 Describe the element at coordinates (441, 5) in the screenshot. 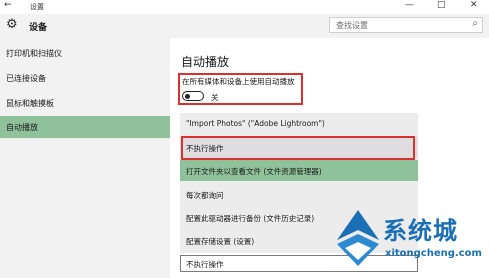

I see `maximize-button: □` at that location.